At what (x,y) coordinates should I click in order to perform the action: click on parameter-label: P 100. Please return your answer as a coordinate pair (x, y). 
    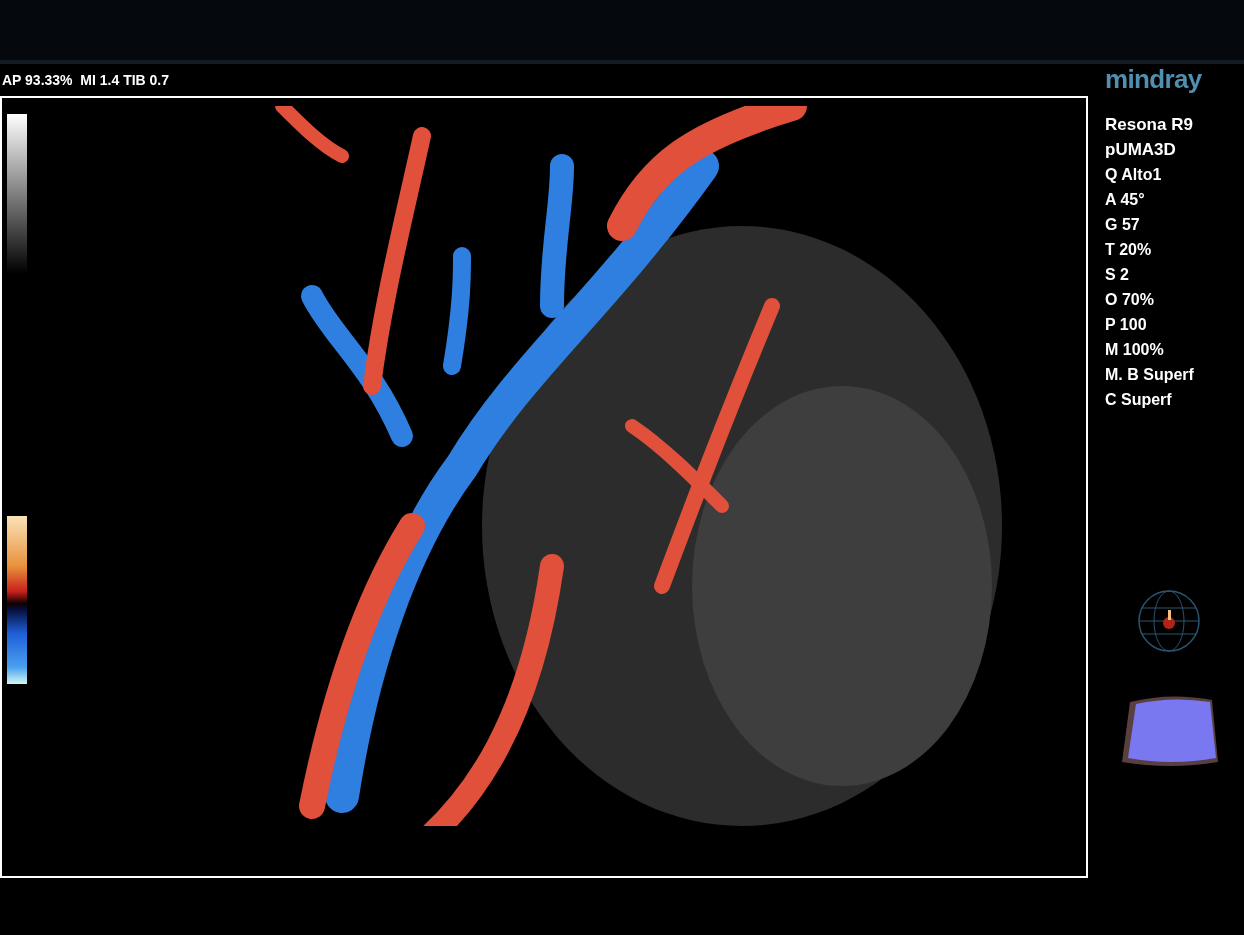
    Looking at the image, I should click on (1126, 325).